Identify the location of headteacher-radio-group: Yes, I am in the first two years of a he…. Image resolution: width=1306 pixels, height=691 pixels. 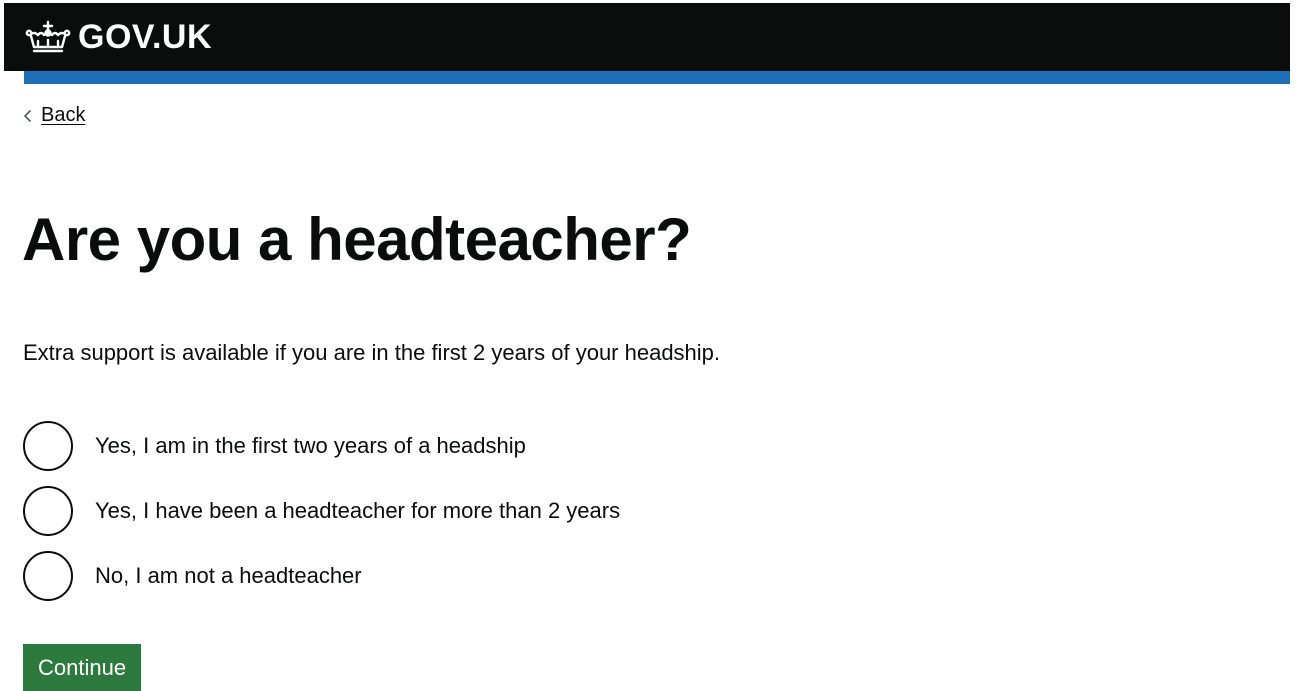
(321, 516).